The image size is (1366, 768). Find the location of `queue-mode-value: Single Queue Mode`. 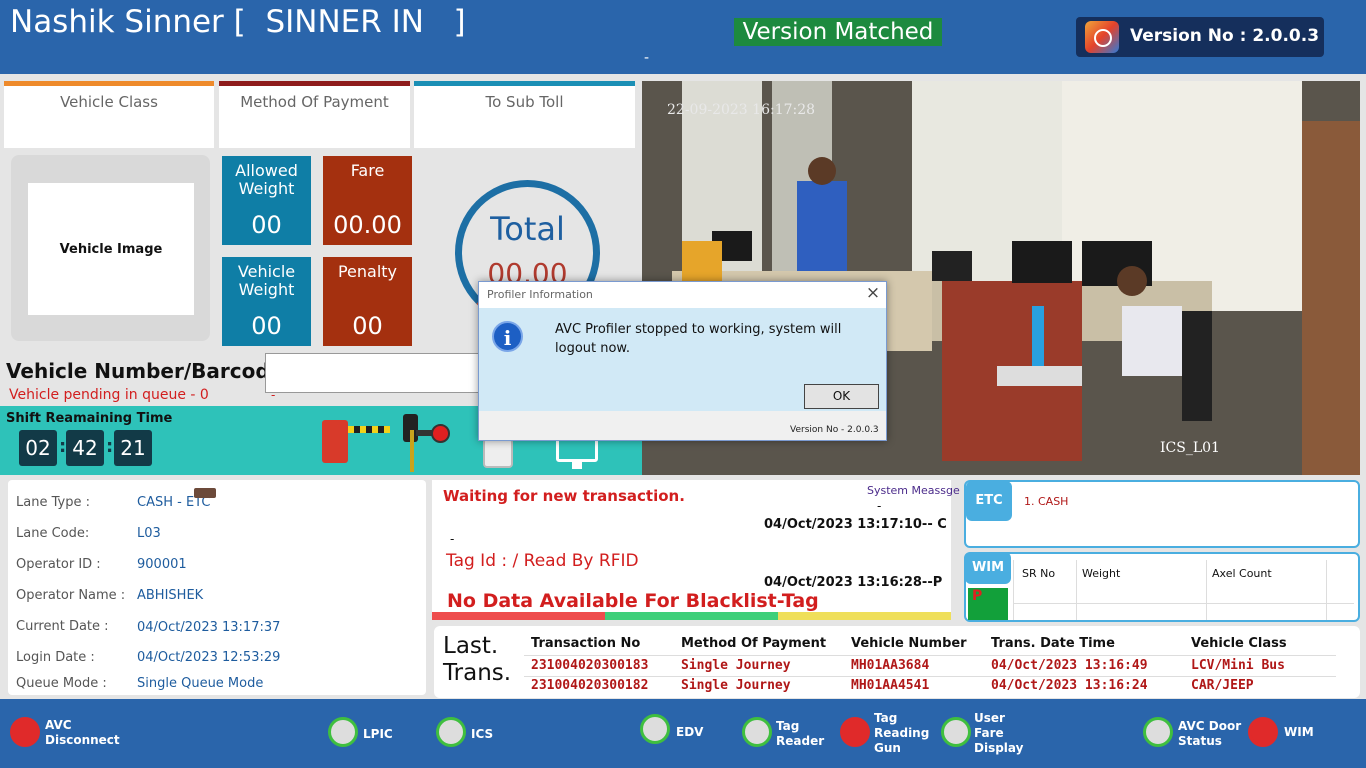

queue-mode-value: Single Queue Mode is located at coordinates (200, 683).